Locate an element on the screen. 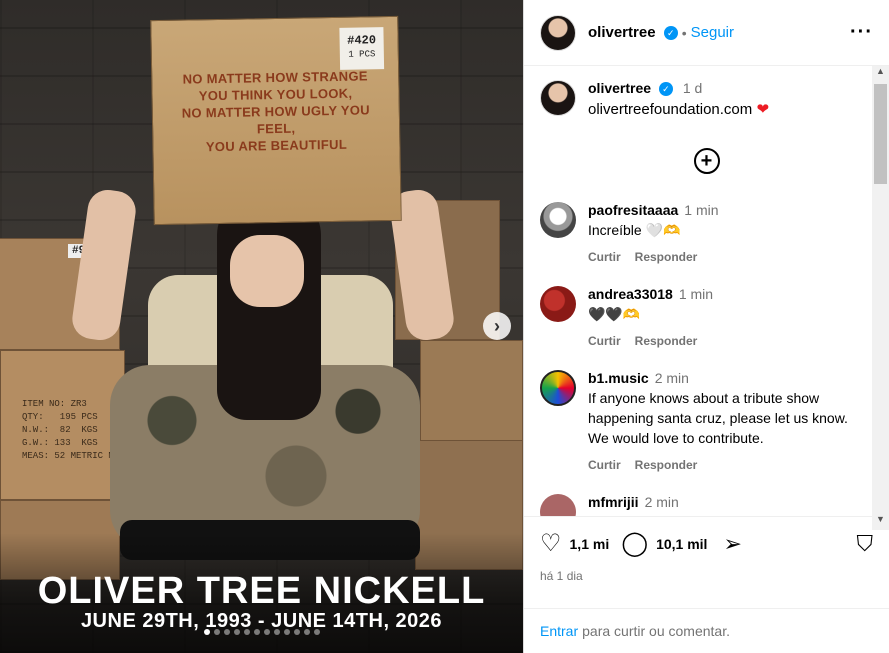 The width and height of the screenshot is (889, 653). comment-username: andrea33018 is located at coordinates (630, 294).